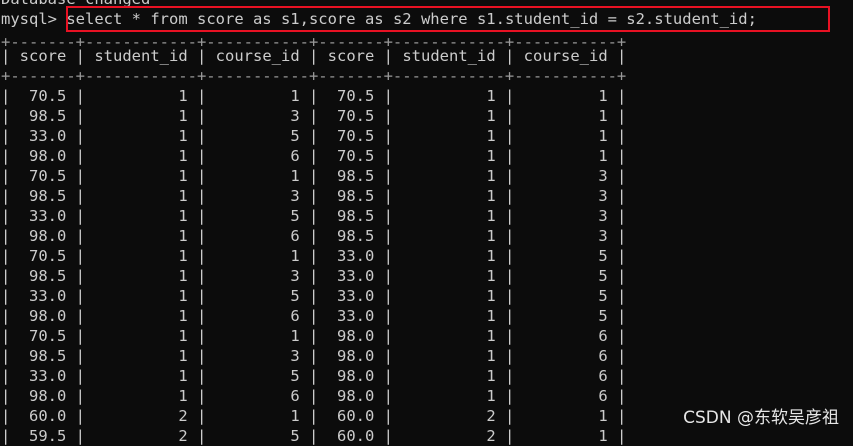  I want to click on table-row: | 33.0 | 1 | 5 | 98.0 | 1 | 6 |, so click(314, 376).